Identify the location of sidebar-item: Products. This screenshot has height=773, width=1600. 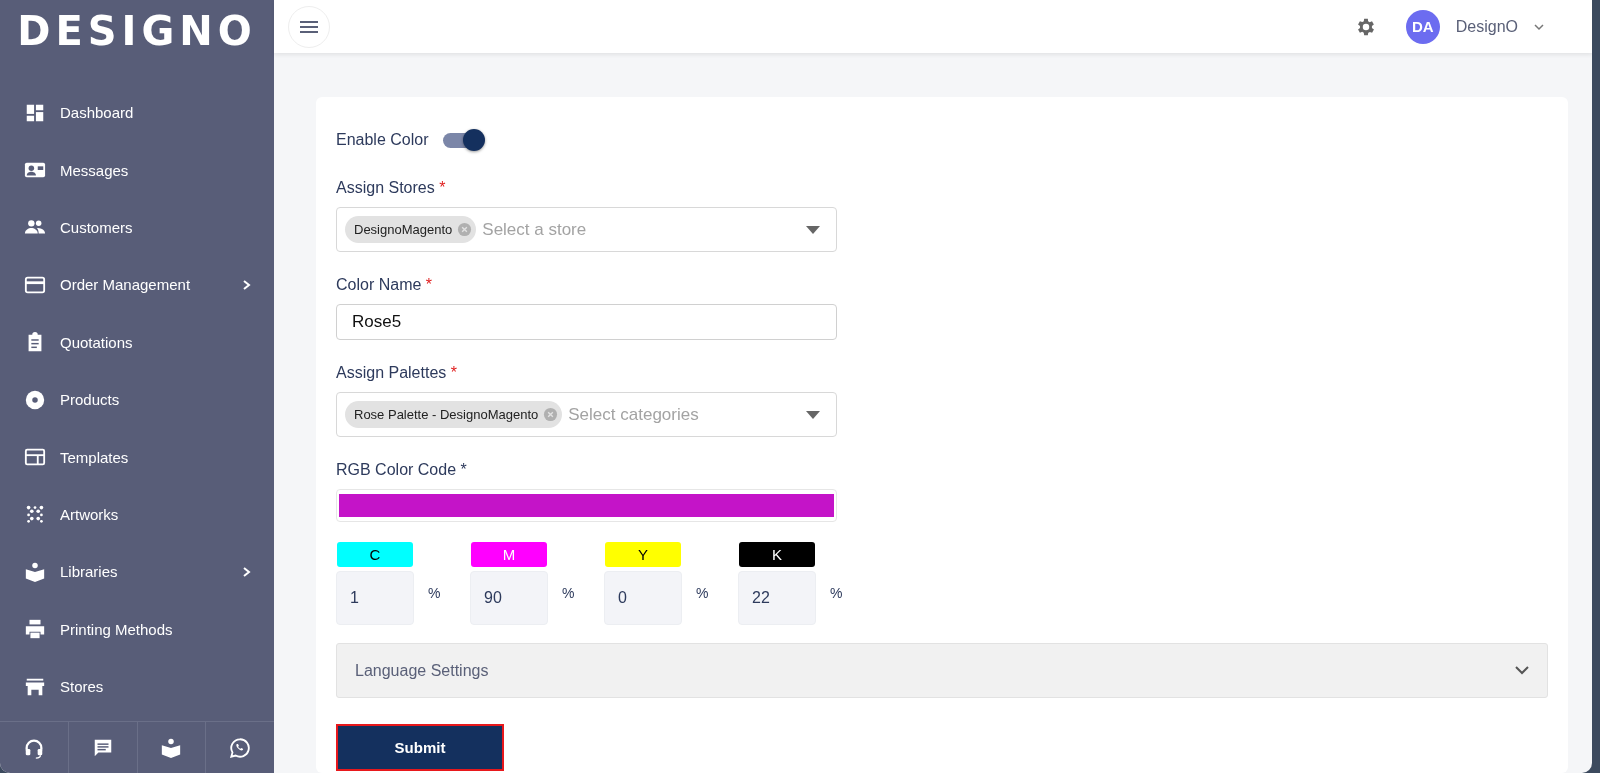
(137, 399).